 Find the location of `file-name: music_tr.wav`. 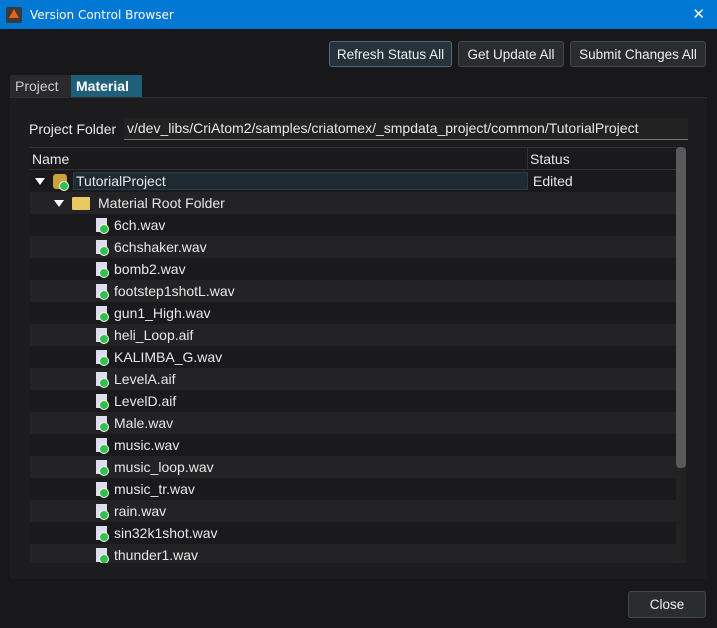

file-name: music_tr.wav is located at coordinates (154, 489).